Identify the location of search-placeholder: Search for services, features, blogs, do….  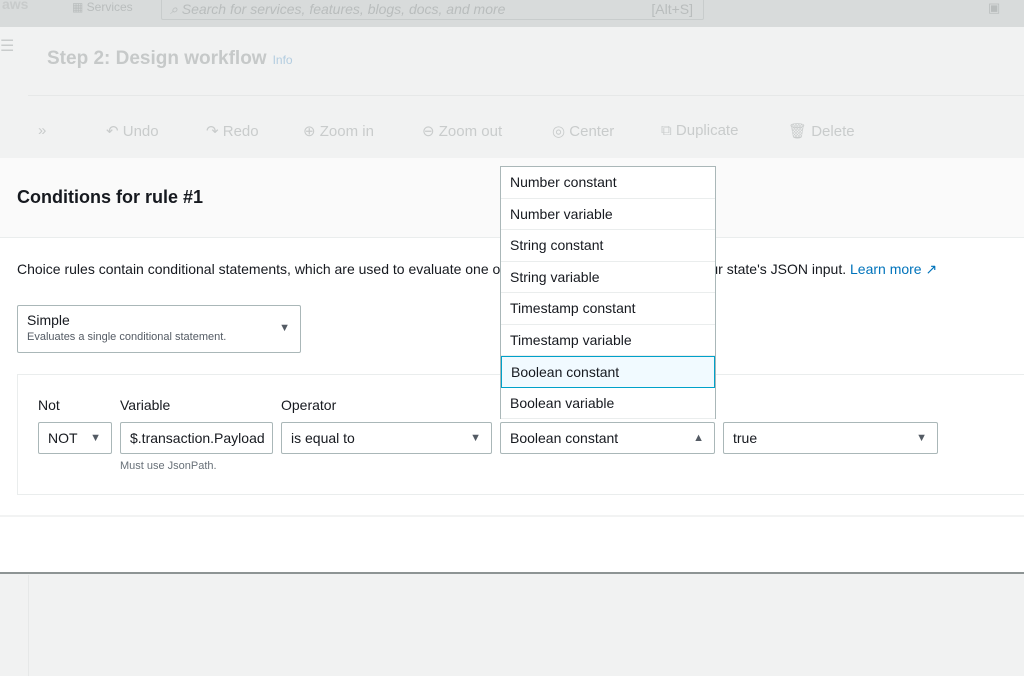
(343, 9).